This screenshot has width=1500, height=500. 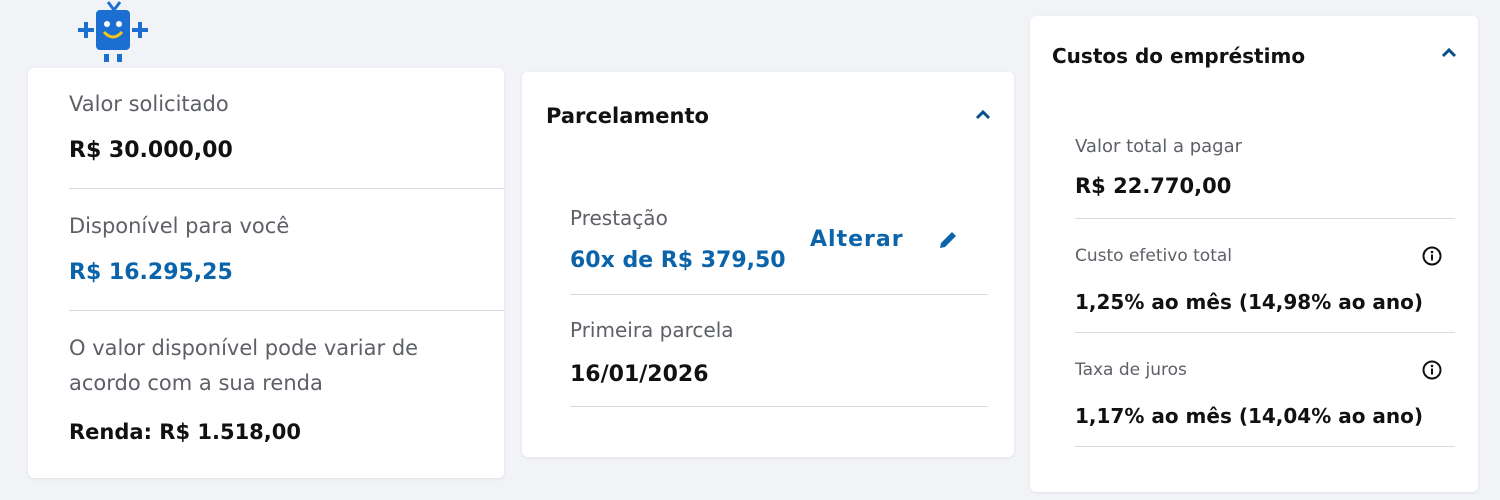 What do you see at coordinates (948, 240) in the screenshot?
I see `pencil-icon` at bounding box center [948, 240].